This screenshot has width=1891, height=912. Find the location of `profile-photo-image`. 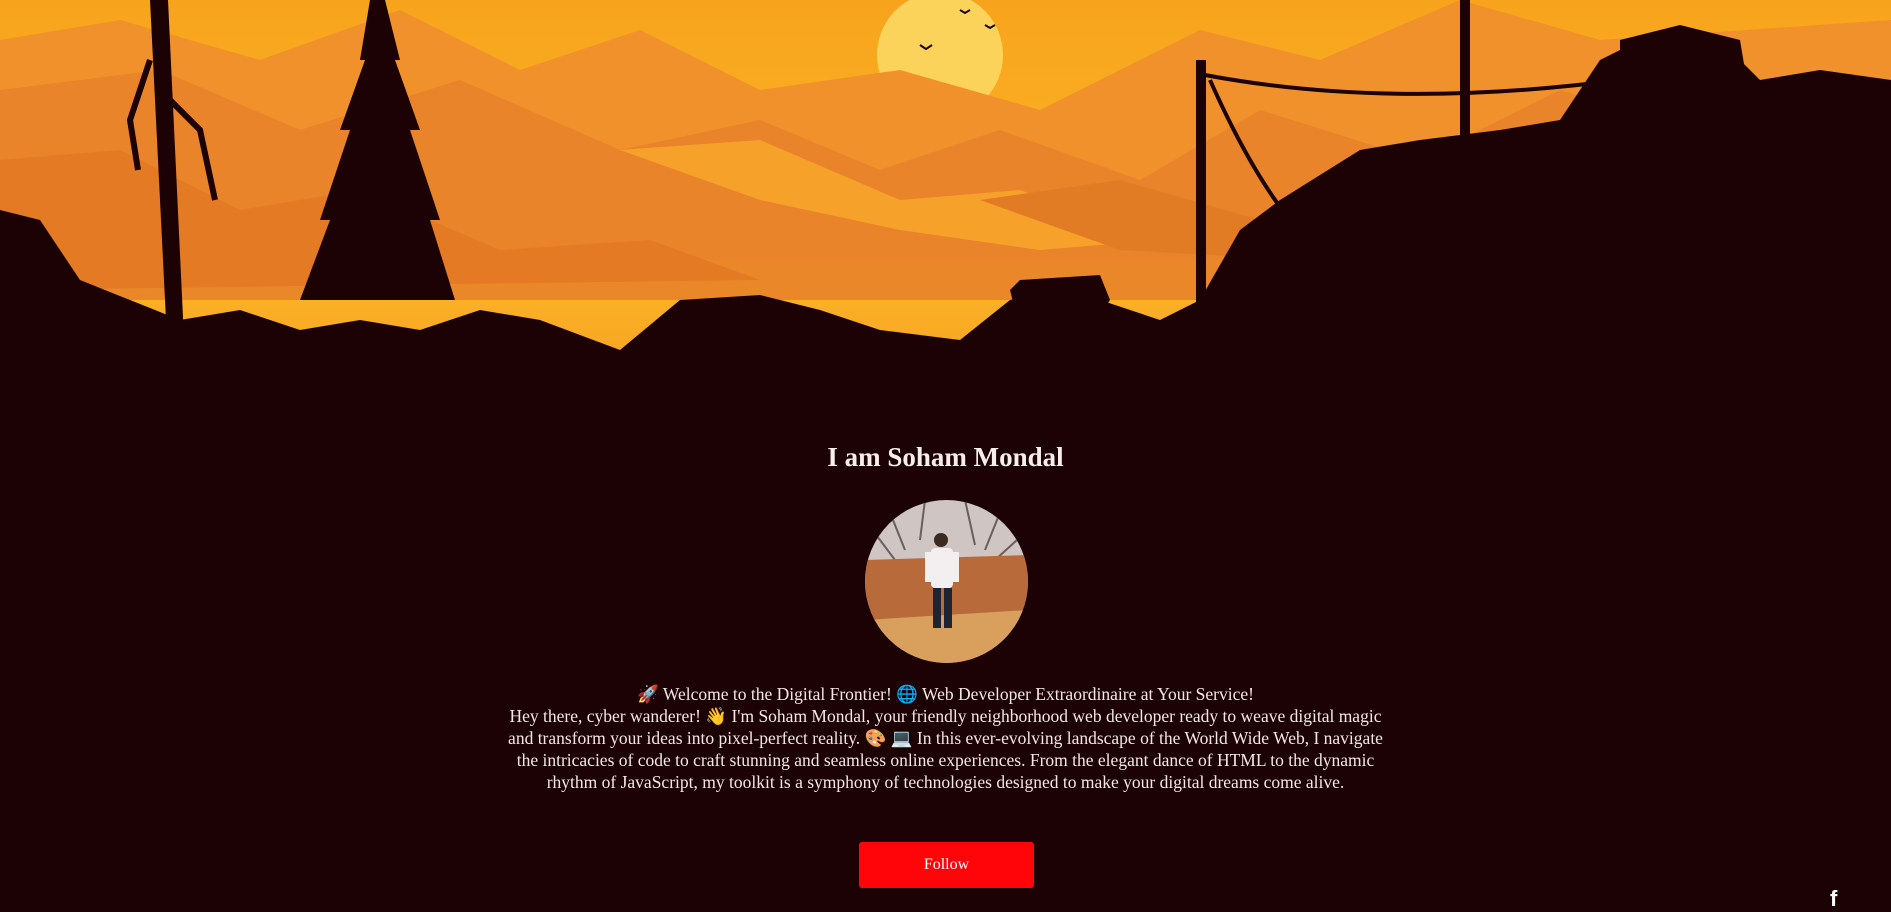

profile-photo-image is located at coordinates (946, 581).